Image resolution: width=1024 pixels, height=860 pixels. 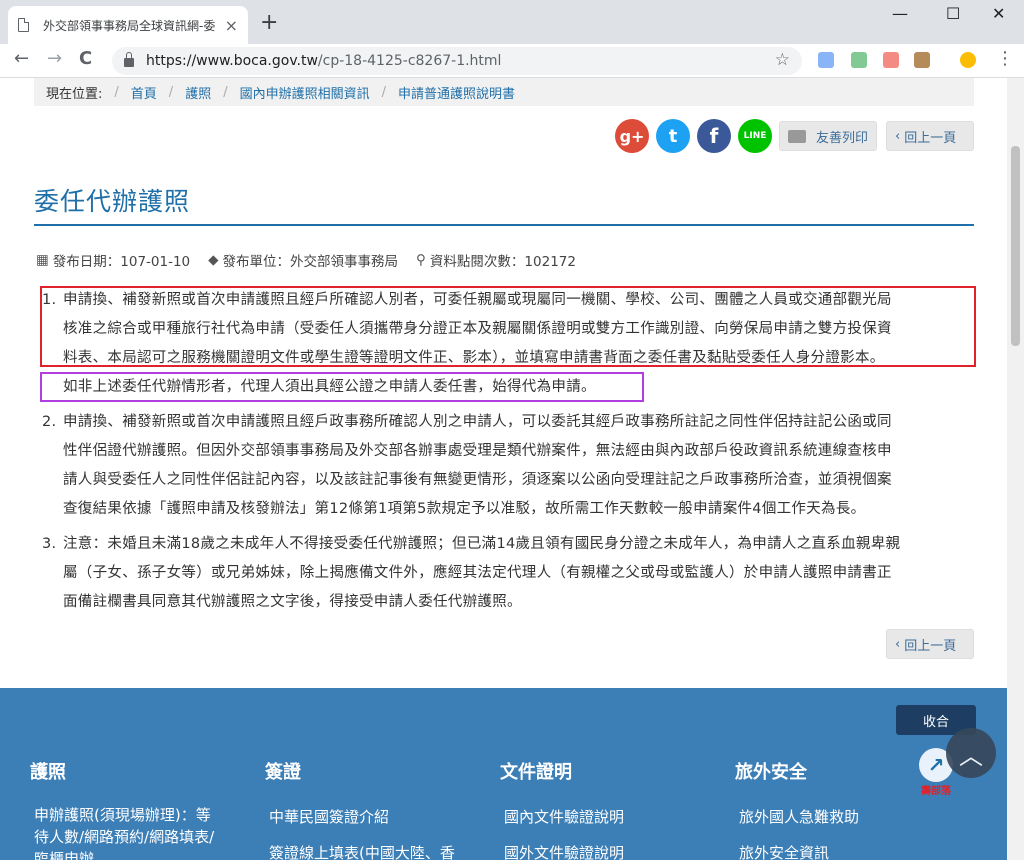 What do you see at coordinates (21, 58) in the screenshot?
I see `back-arrow-icon: ←` at bounding box center [21, 58].